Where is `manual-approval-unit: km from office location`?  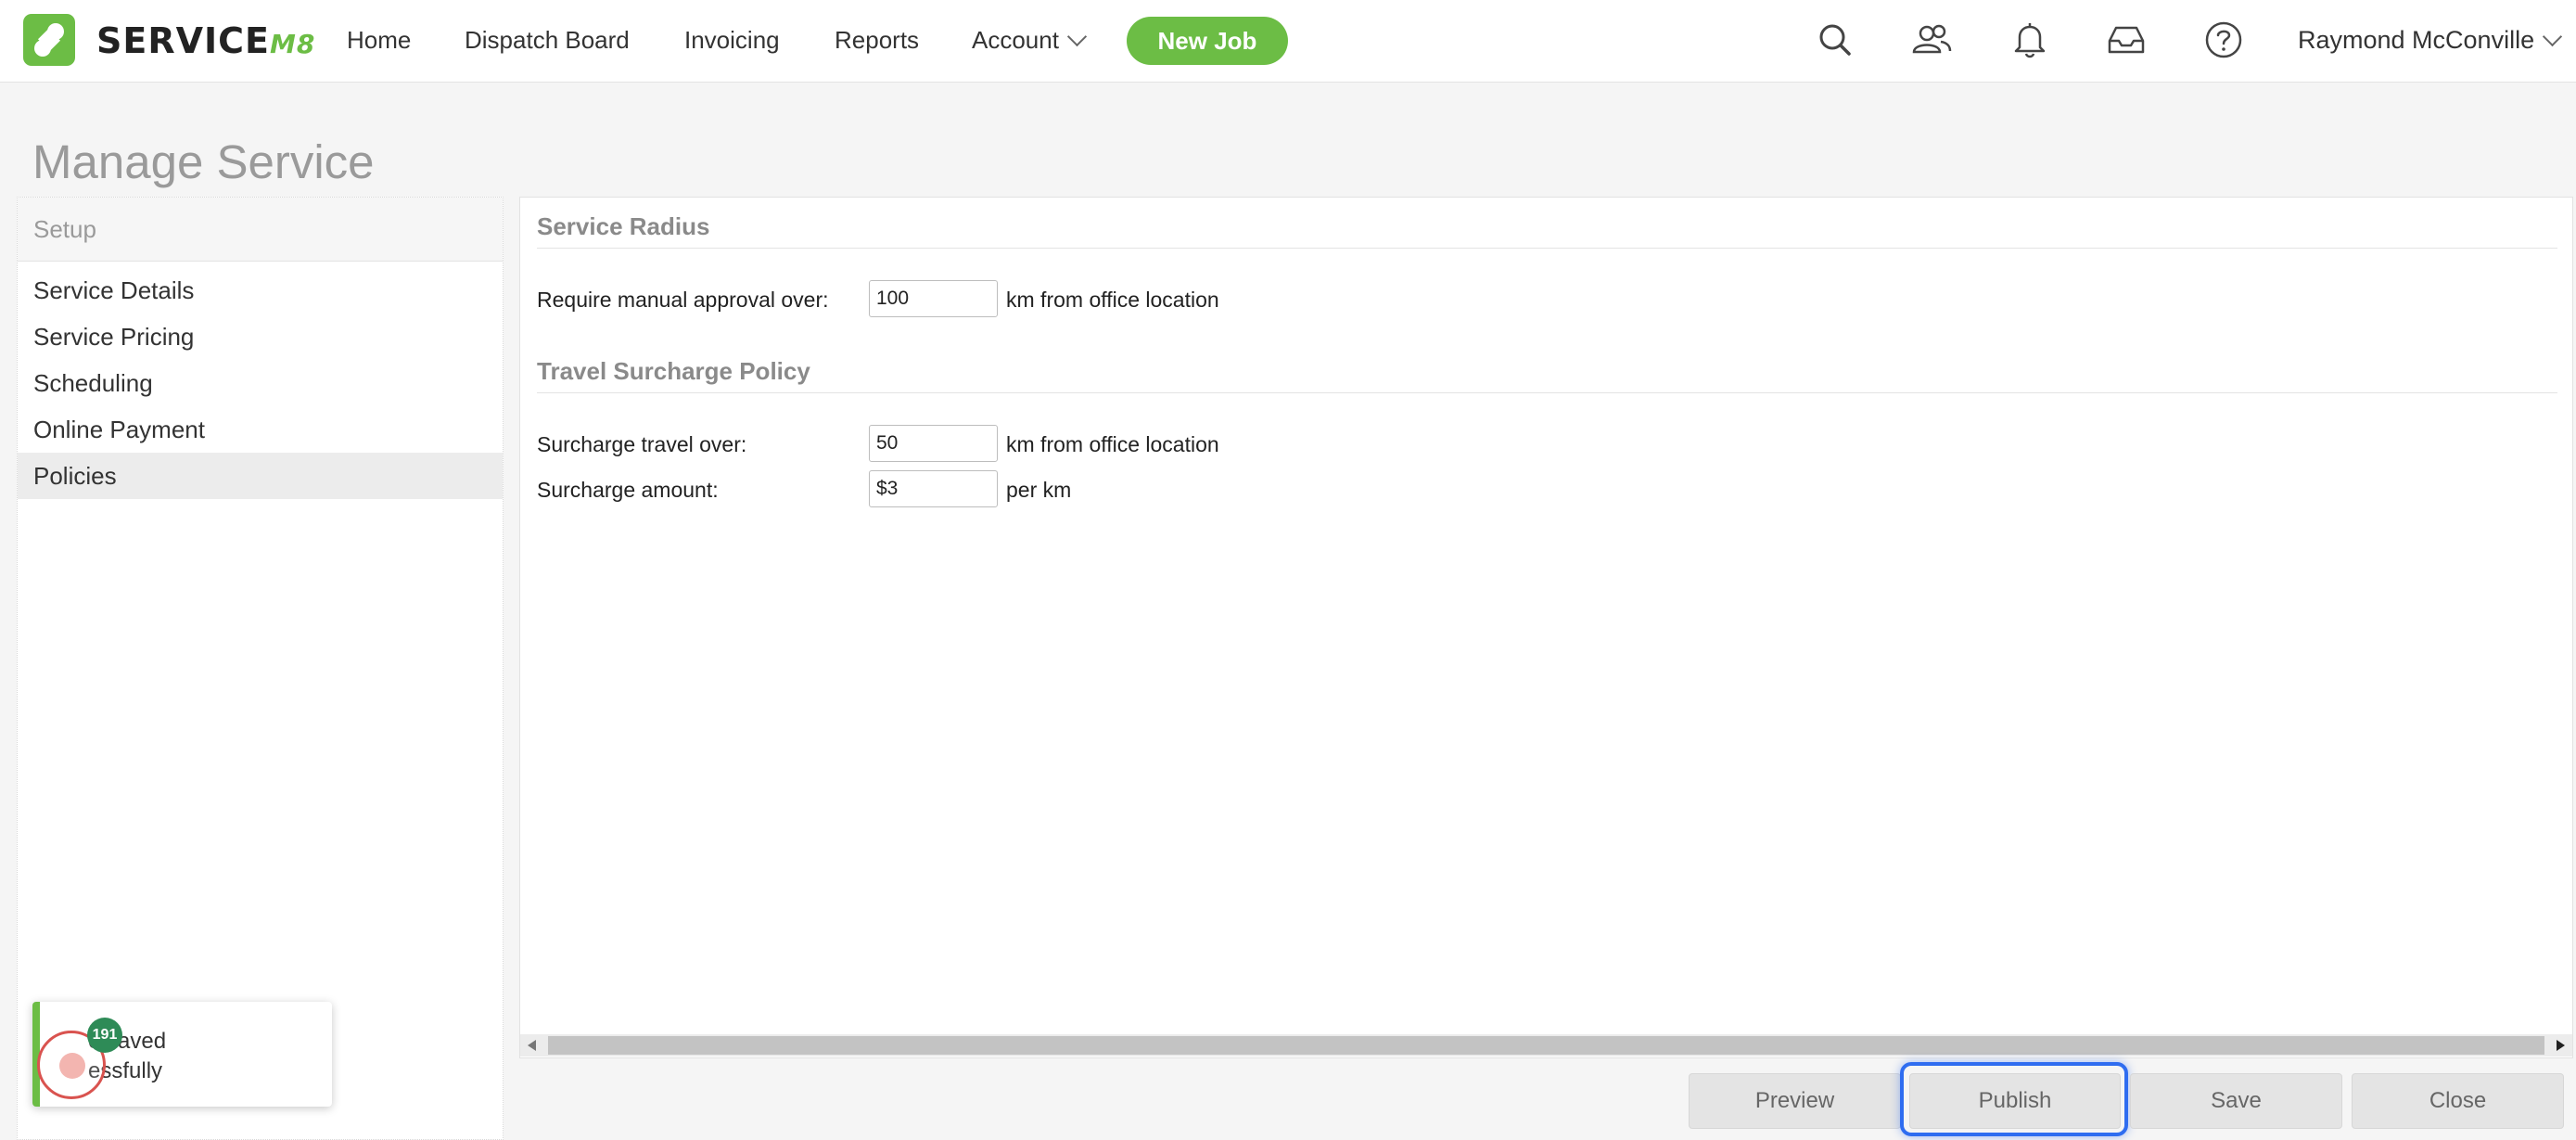 manual-approval-unit: km from office location is located at coordinates (1112, 300).